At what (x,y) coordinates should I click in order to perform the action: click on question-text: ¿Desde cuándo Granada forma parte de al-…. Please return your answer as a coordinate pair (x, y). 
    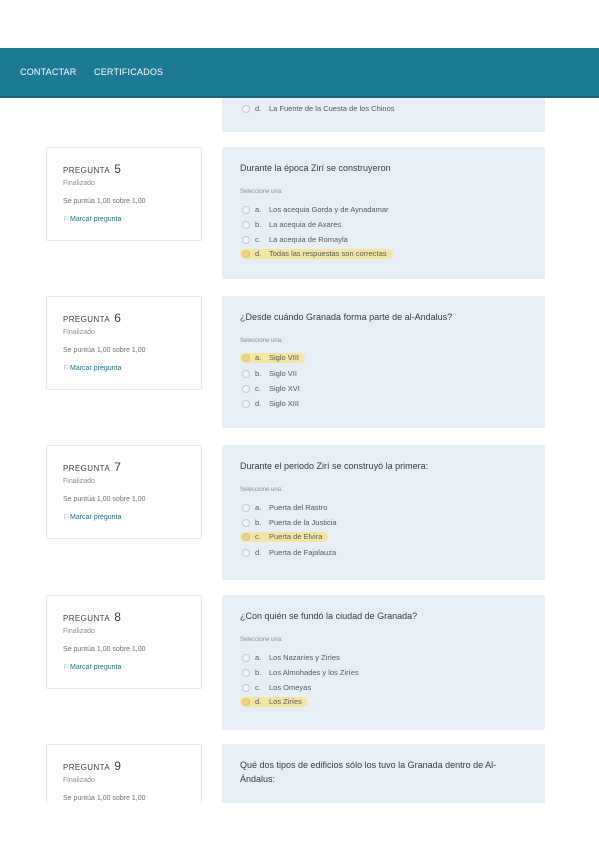
    Looking at the image, I should click on (346, 317).